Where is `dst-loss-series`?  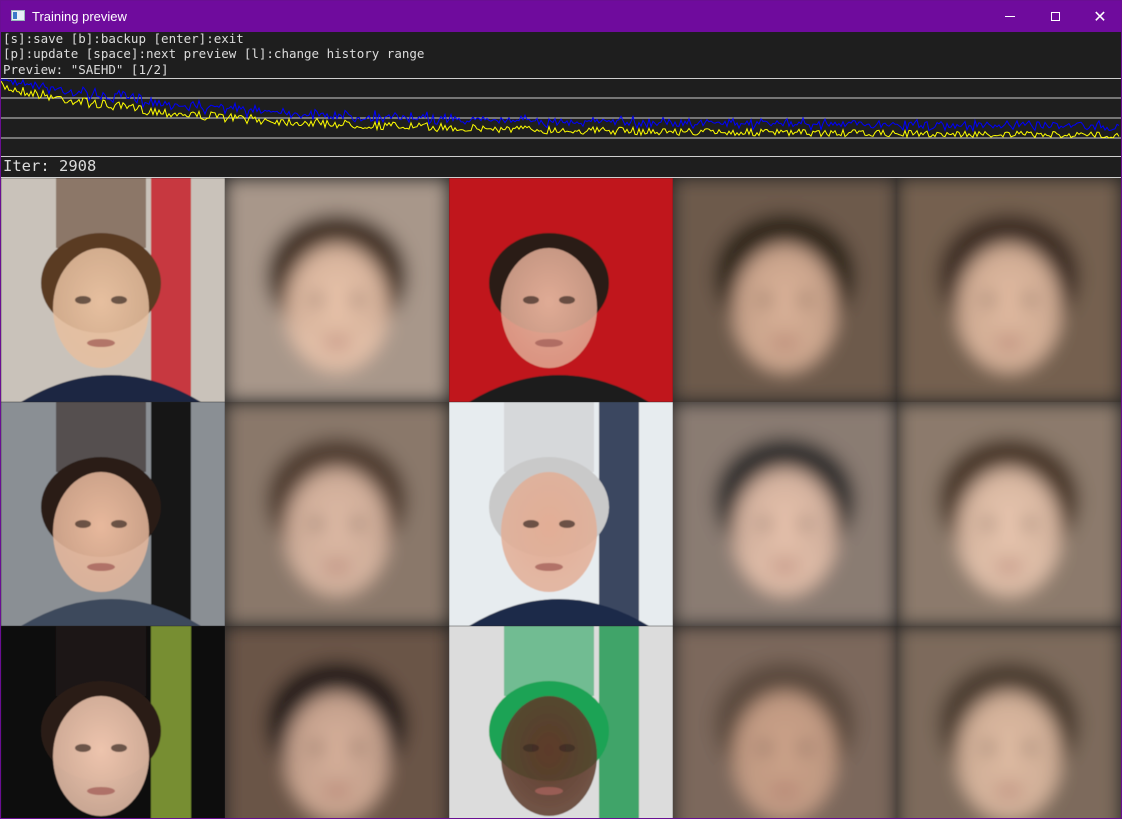 dst-loss-series is located at coordinates (560, 105).